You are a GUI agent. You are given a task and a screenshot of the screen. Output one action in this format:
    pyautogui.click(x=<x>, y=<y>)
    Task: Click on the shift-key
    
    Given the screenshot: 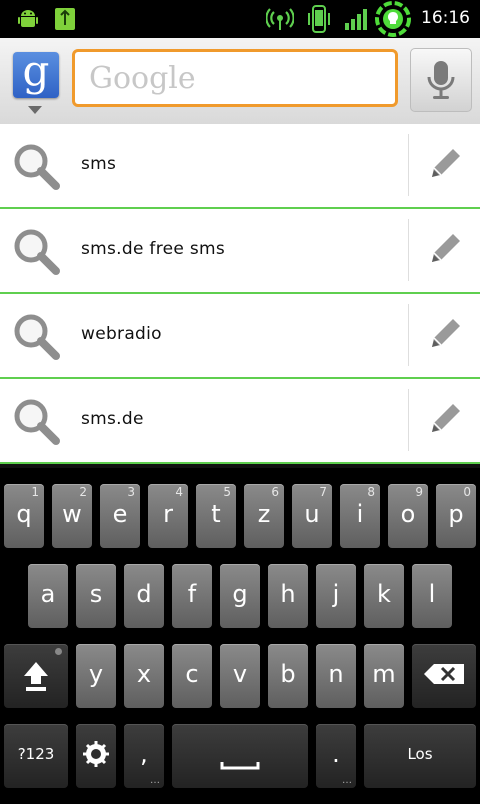 What is the action you would take?
    pyautogui.click(x=36, y=676)
    